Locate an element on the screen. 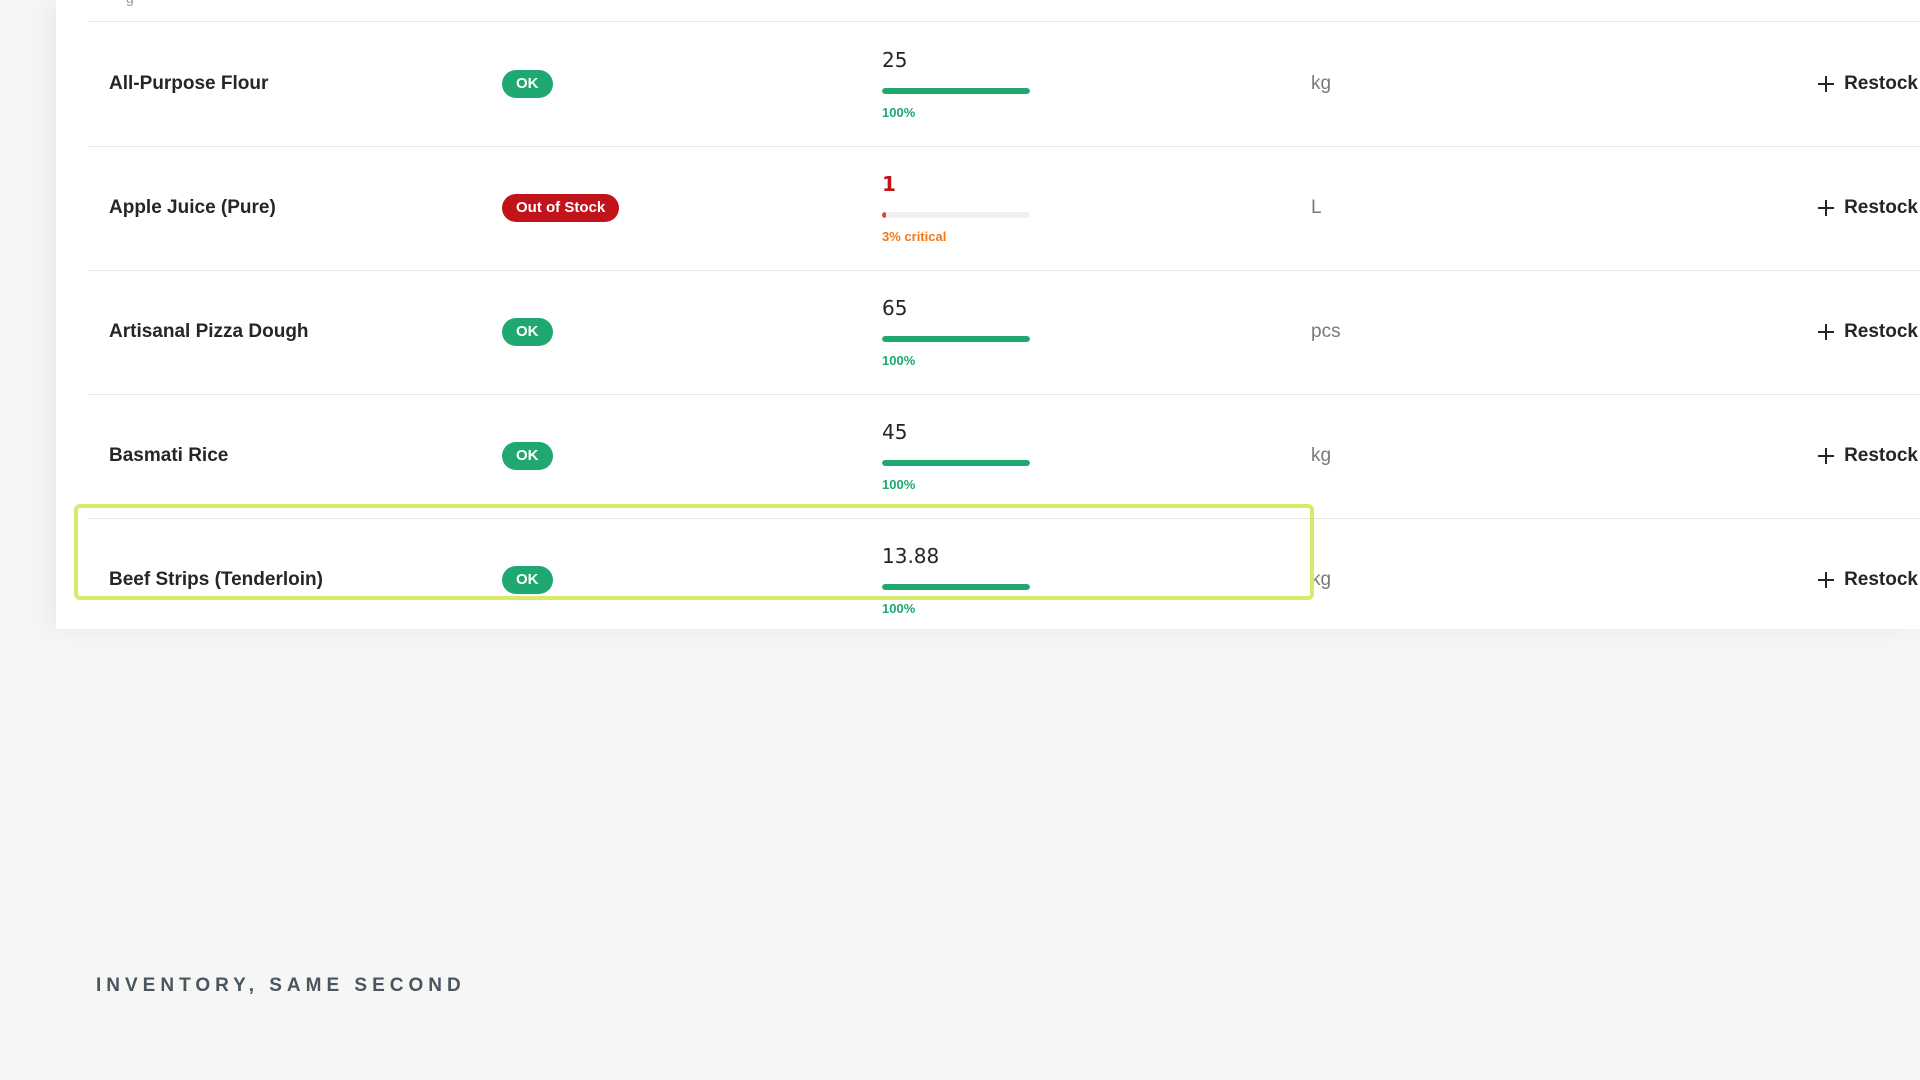 The image size is (1920, 1080). quantity-value: 45 is located at coordinates (895, 432).